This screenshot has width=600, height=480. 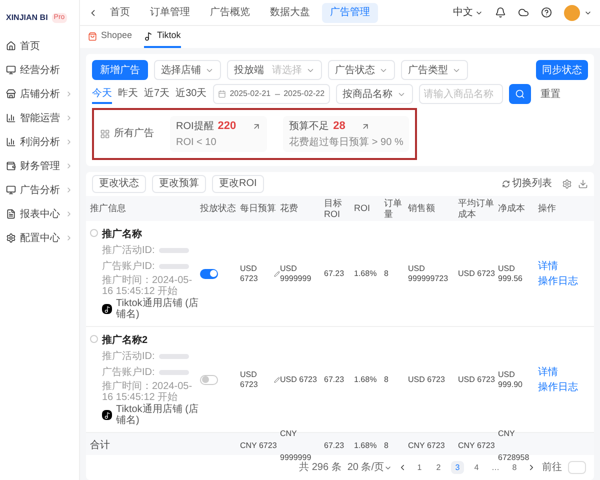 I want to click on bulk-action-button: 更改预算, so click(x=179, y=183).